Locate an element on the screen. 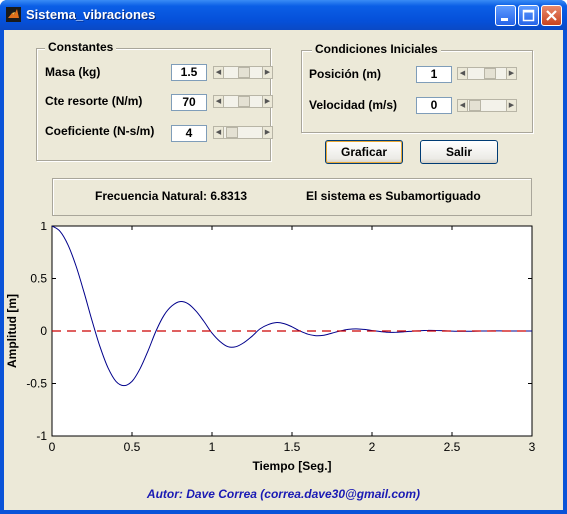  coeficiente-input: 4 is located at coordinates (189, 133).